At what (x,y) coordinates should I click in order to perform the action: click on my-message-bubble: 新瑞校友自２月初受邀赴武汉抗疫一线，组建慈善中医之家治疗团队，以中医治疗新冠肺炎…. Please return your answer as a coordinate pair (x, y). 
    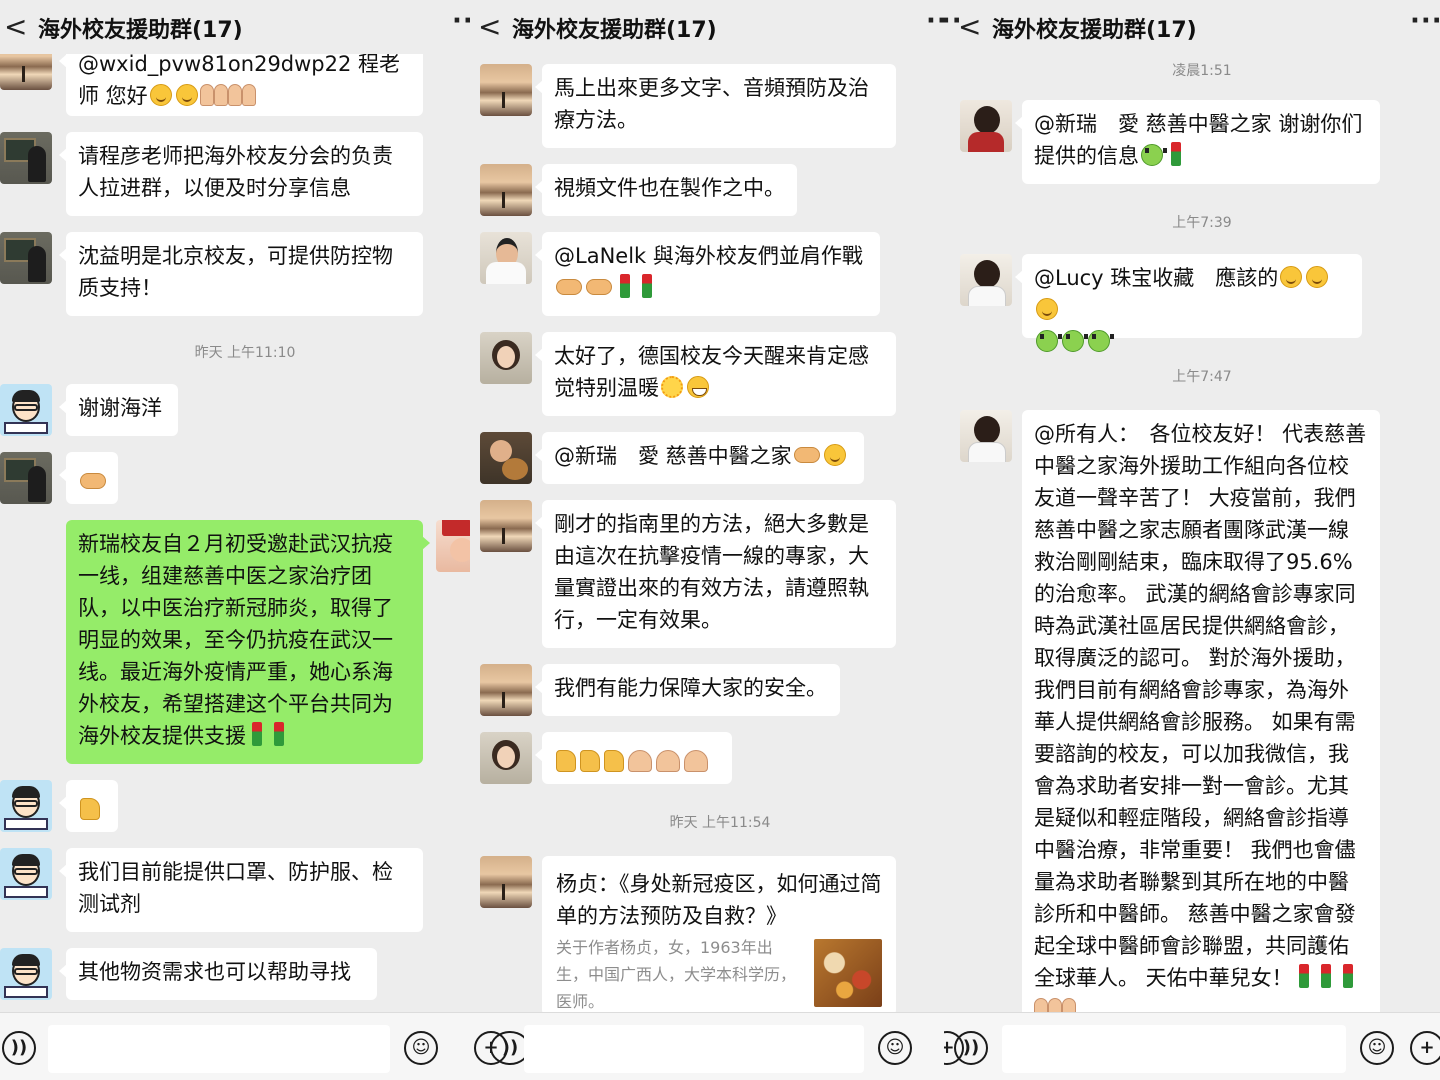
    Looking at the image, I should click on (248, 642).